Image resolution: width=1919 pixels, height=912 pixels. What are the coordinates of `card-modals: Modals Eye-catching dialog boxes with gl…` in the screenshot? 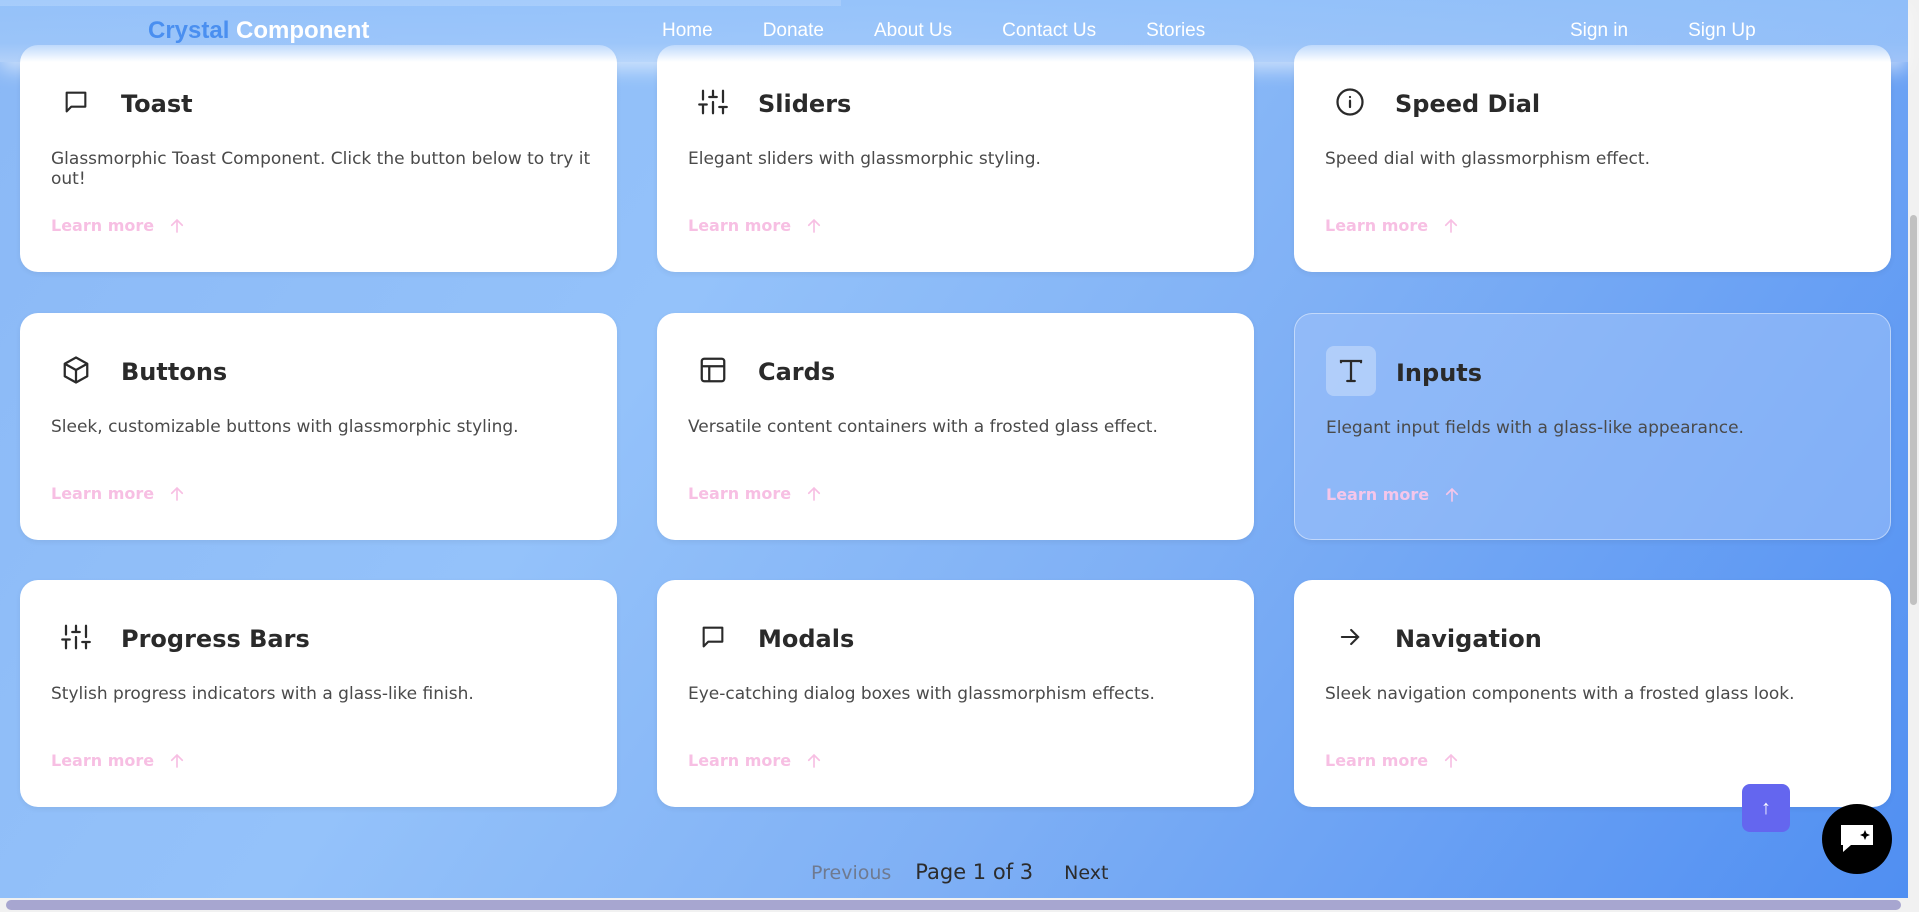 It's located at (955, 693).